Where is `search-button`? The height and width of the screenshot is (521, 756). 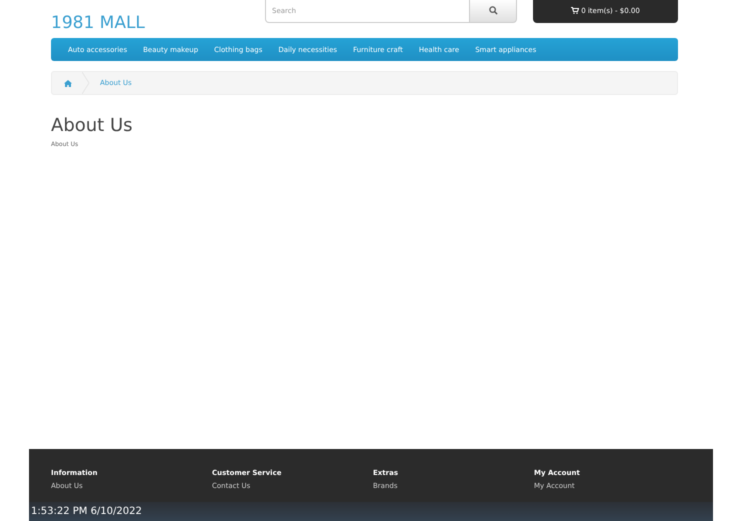 search-button is located at coordinates (493, 11).